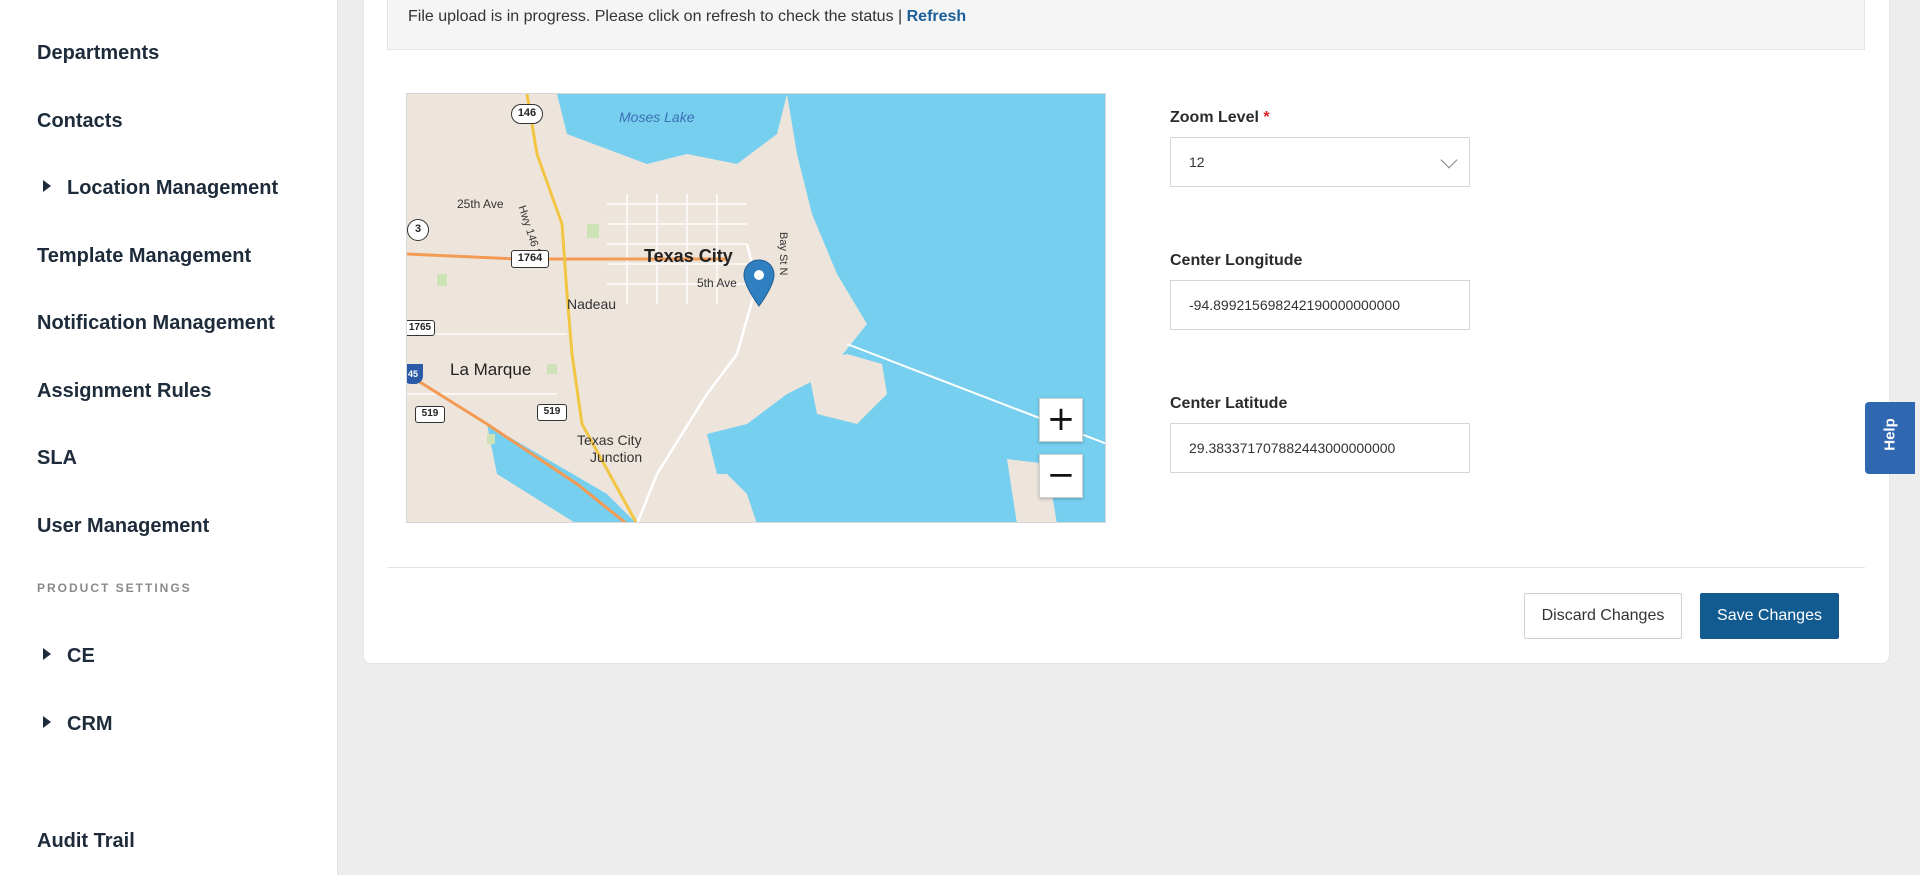 Image resolution: width=1920 pixels, height=875 pixels. Describe the element at coordinates (491, 369) in the screenshot. I see `map-label-la-marque: La Marque` at that location.